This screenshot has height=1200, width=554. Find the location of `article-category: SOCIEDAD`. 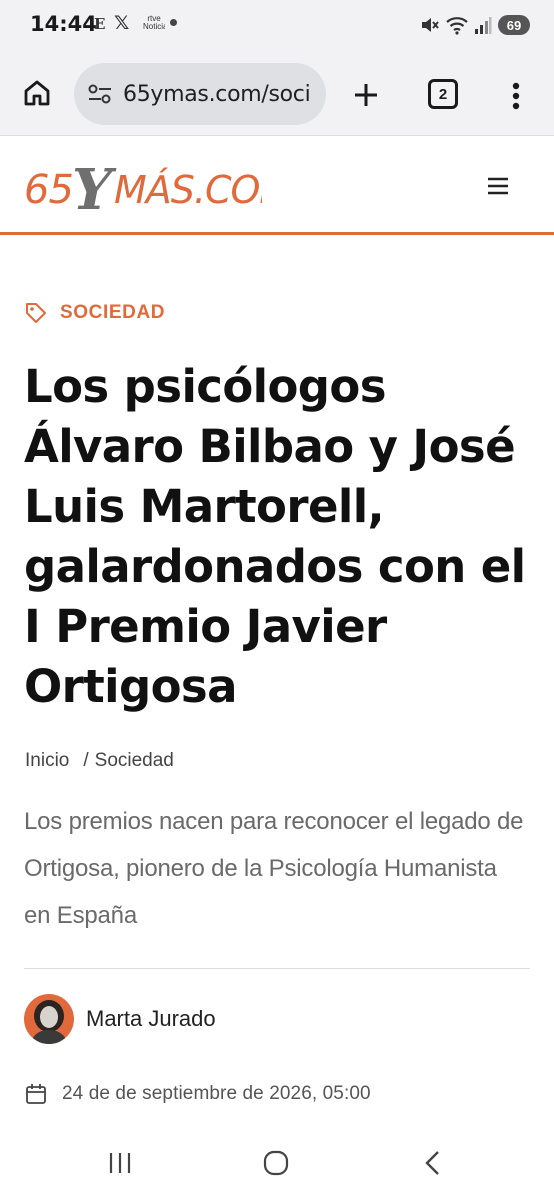

article-category: SOCIEDAD is located at coordinates (94, 313).